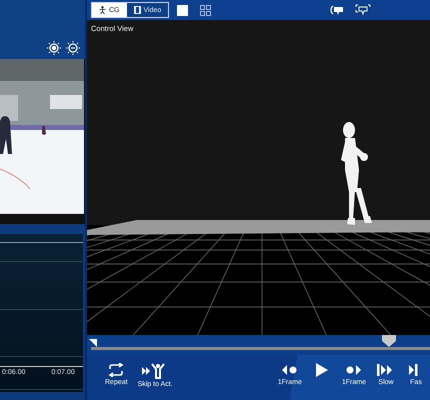  Describe the element at coordinates (102, 10) in the screenshot. I see `figure-icon` at that location.